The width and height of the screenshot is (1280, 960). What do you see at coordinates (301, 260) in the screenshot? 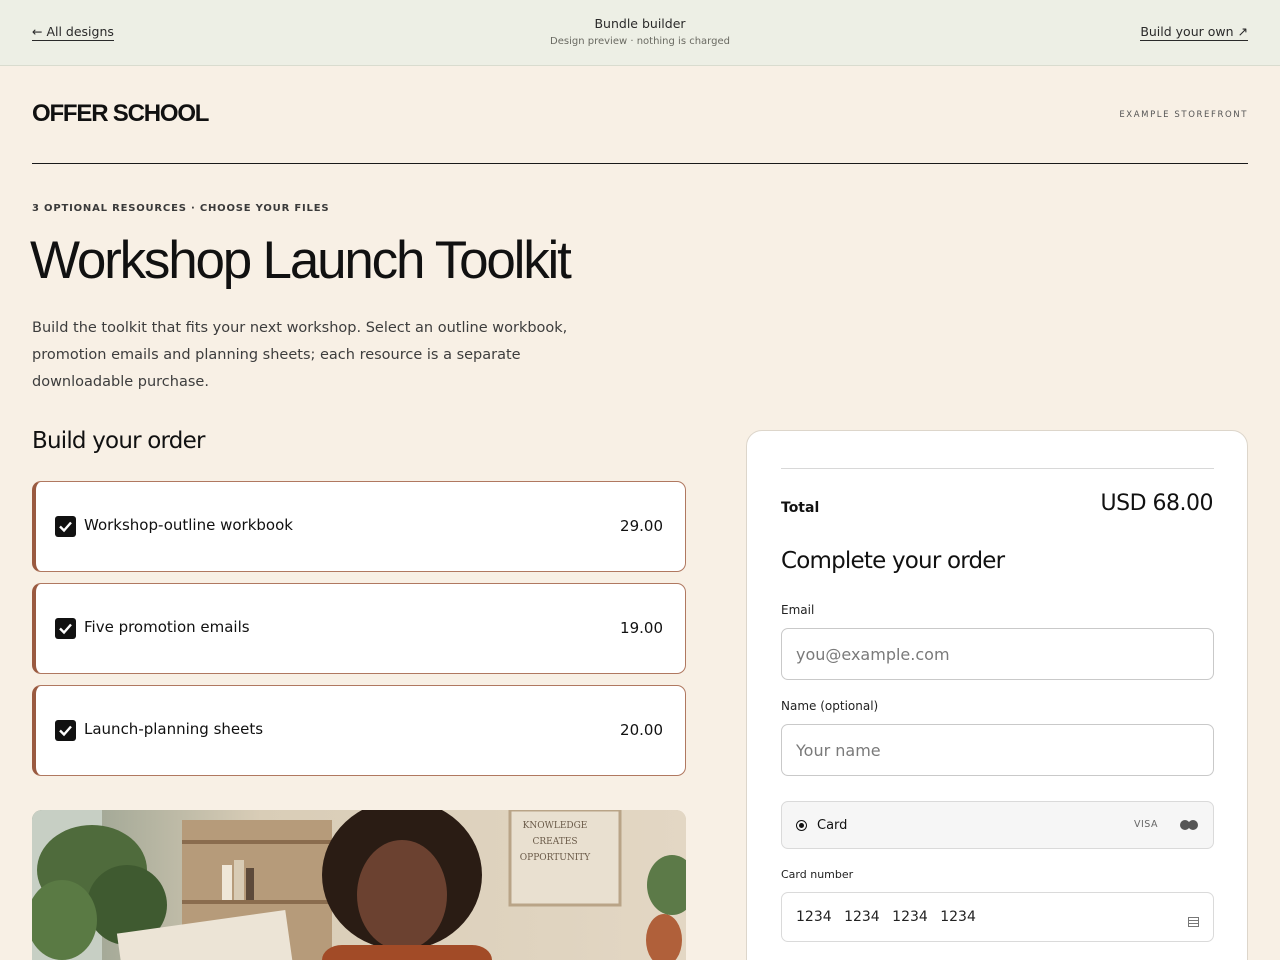
I see `page-title: Workshop Launch Toolkit` at bounding box center [301, 260].